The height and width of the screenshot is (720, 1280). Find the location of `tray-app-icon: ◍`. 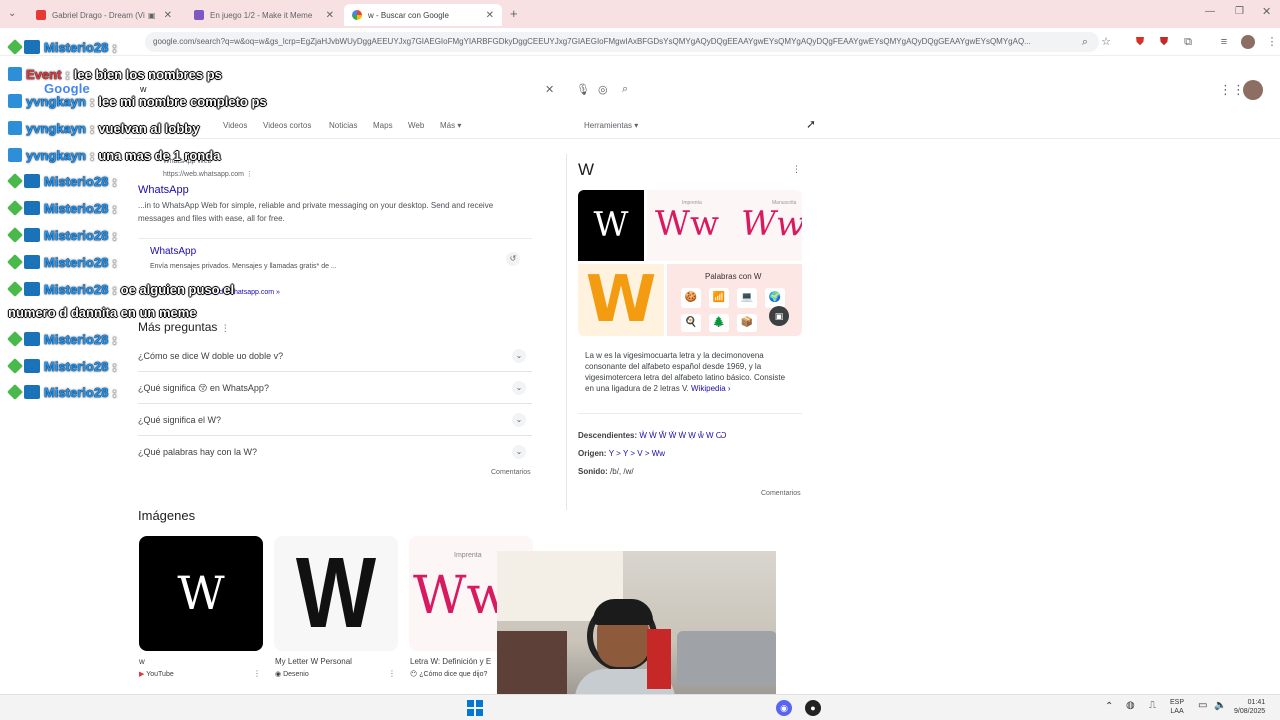

tray-app-icon: ◍ is located at coordinates (1130, 705).